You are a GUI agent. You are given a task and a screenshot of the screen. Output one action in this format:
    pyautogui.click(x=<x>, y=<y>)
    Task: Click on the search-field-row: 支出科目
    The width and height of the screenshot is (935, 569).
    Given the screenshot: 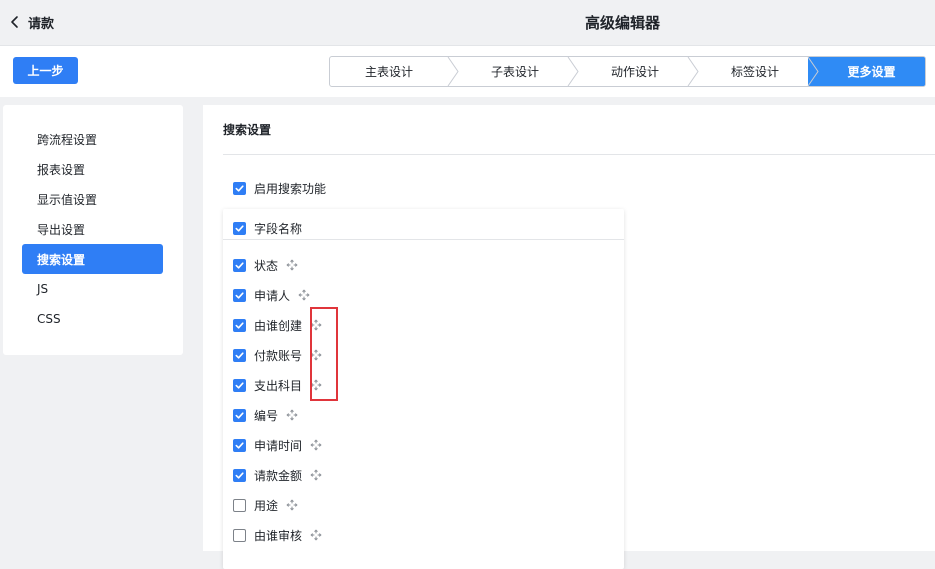 What is the action you would take?
    pyautogui.click(x=277, y=385)
    